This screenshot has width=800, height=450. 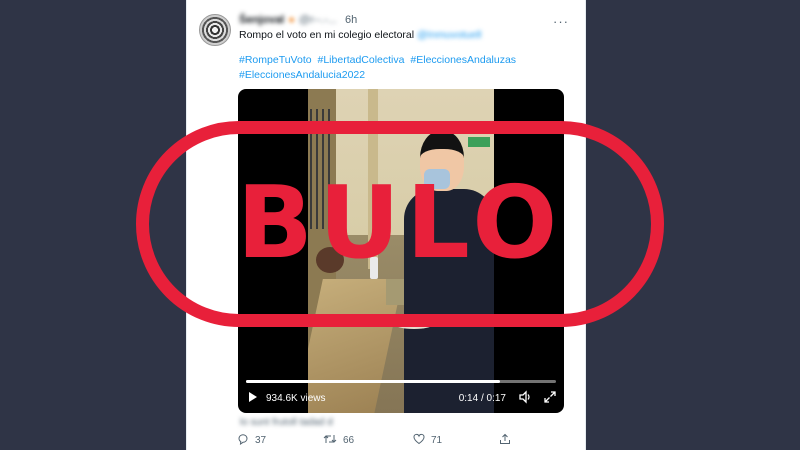 What do you see at coordinates (482, 398) in the screenshot?
I see `video-time: 0:14 / 0:17` at bounding box center [482, 398].